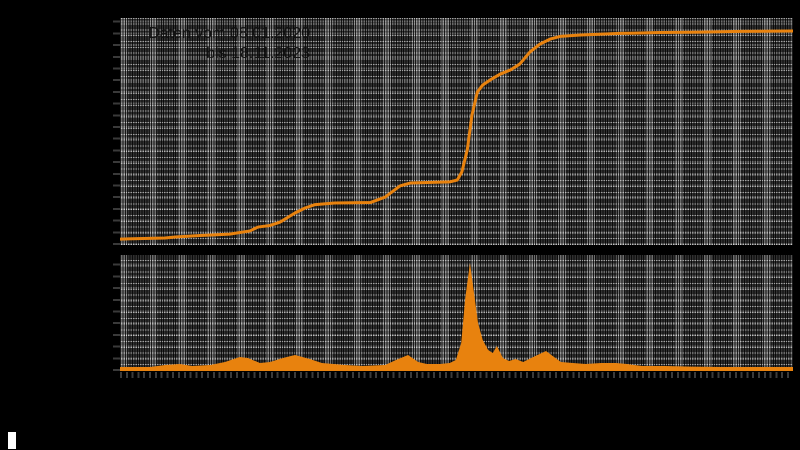 The image size is (800, 450). What do you see at coordinates (456, 375) in the screenshot?
I see `x-axis-ticks` at bounding box center [456, 375].